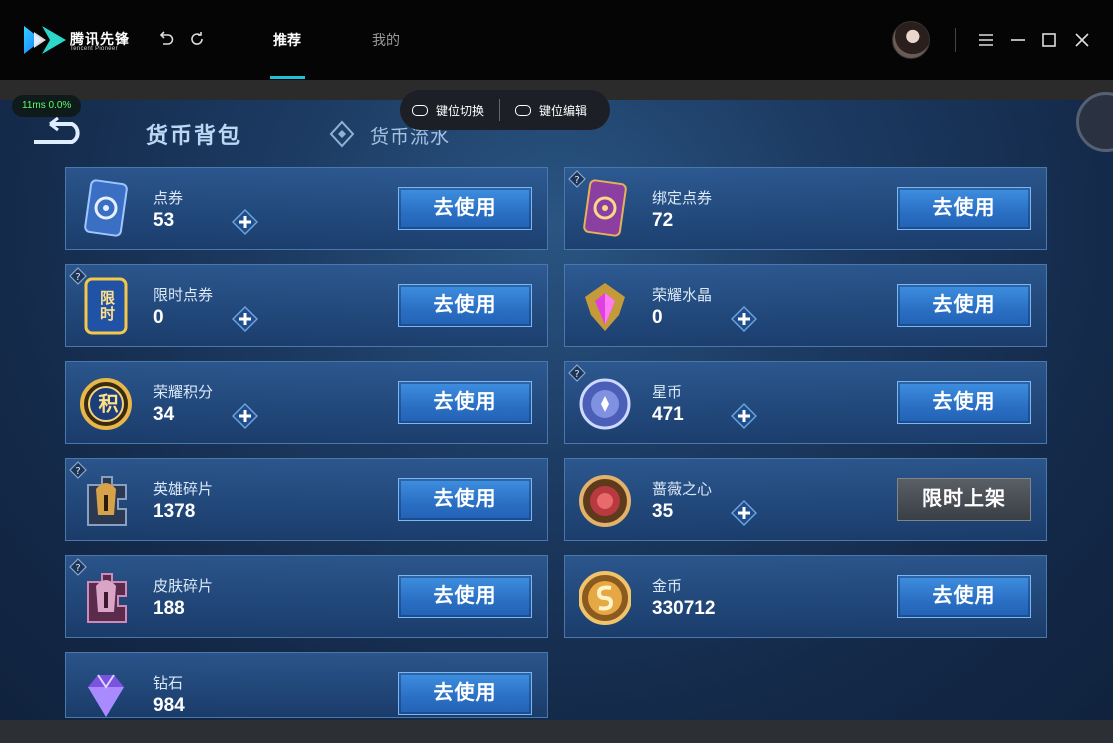 This screenshot has width=1113, height=743. What do you see at coordinates (563, 110) in the screenshot?
I see `key-edit-label: 键位编辑` at bounding box center [563, 110].